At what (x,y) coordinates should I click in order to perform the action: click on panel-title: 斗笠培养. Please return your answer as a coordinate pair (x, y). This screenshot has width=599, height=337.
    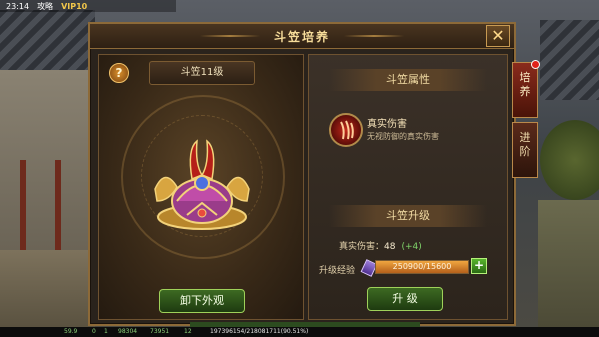
    Looking at the image, I should click on (301, 37).